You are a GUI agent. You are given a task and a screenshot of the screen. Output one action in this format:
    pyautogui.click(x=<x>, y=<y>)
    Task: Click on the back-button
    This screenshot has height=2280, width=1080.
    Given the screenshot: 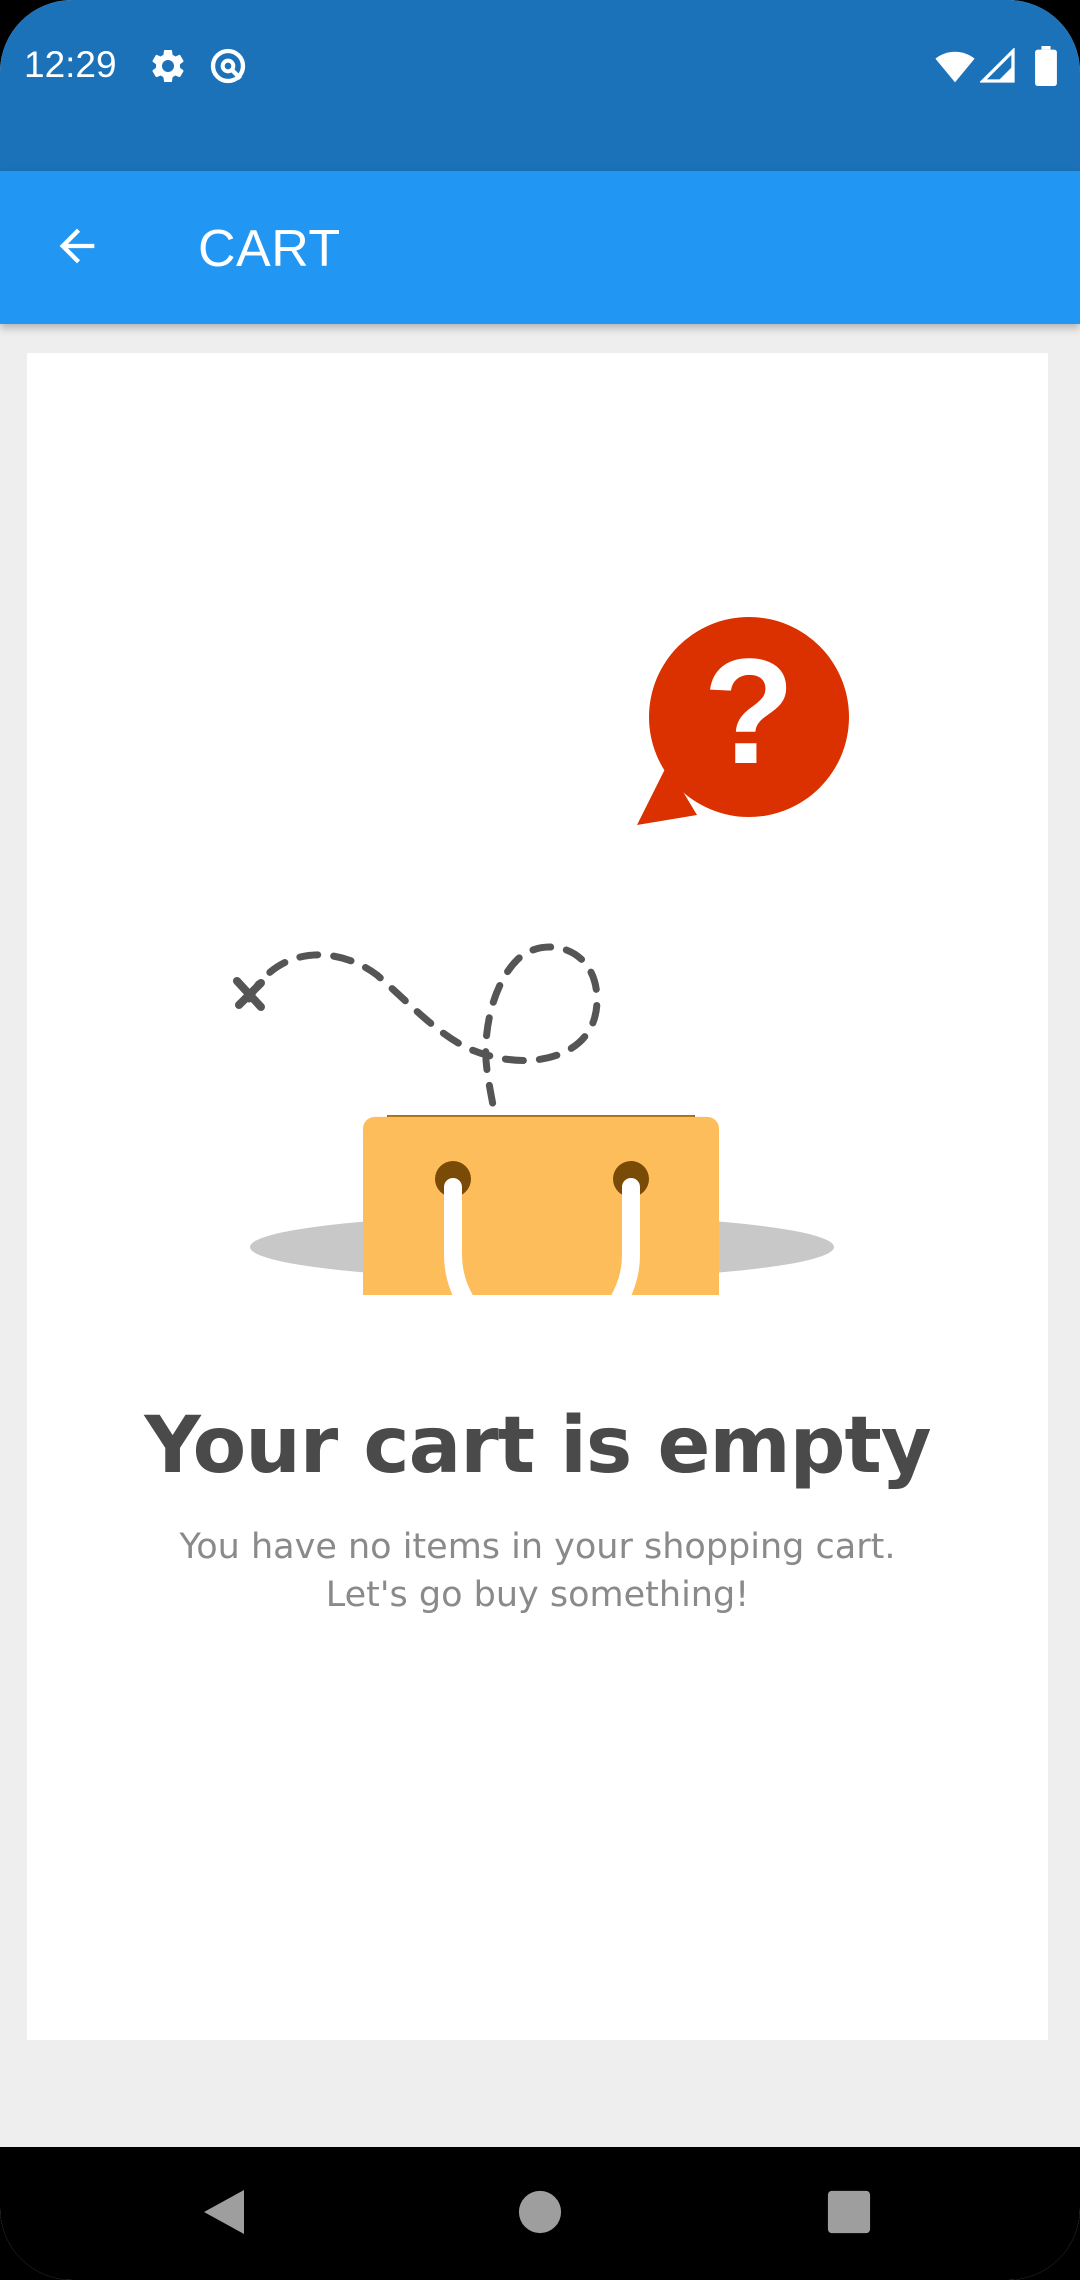 What is the action you would take?
    pyautogui.click(x=77, y=248)
    